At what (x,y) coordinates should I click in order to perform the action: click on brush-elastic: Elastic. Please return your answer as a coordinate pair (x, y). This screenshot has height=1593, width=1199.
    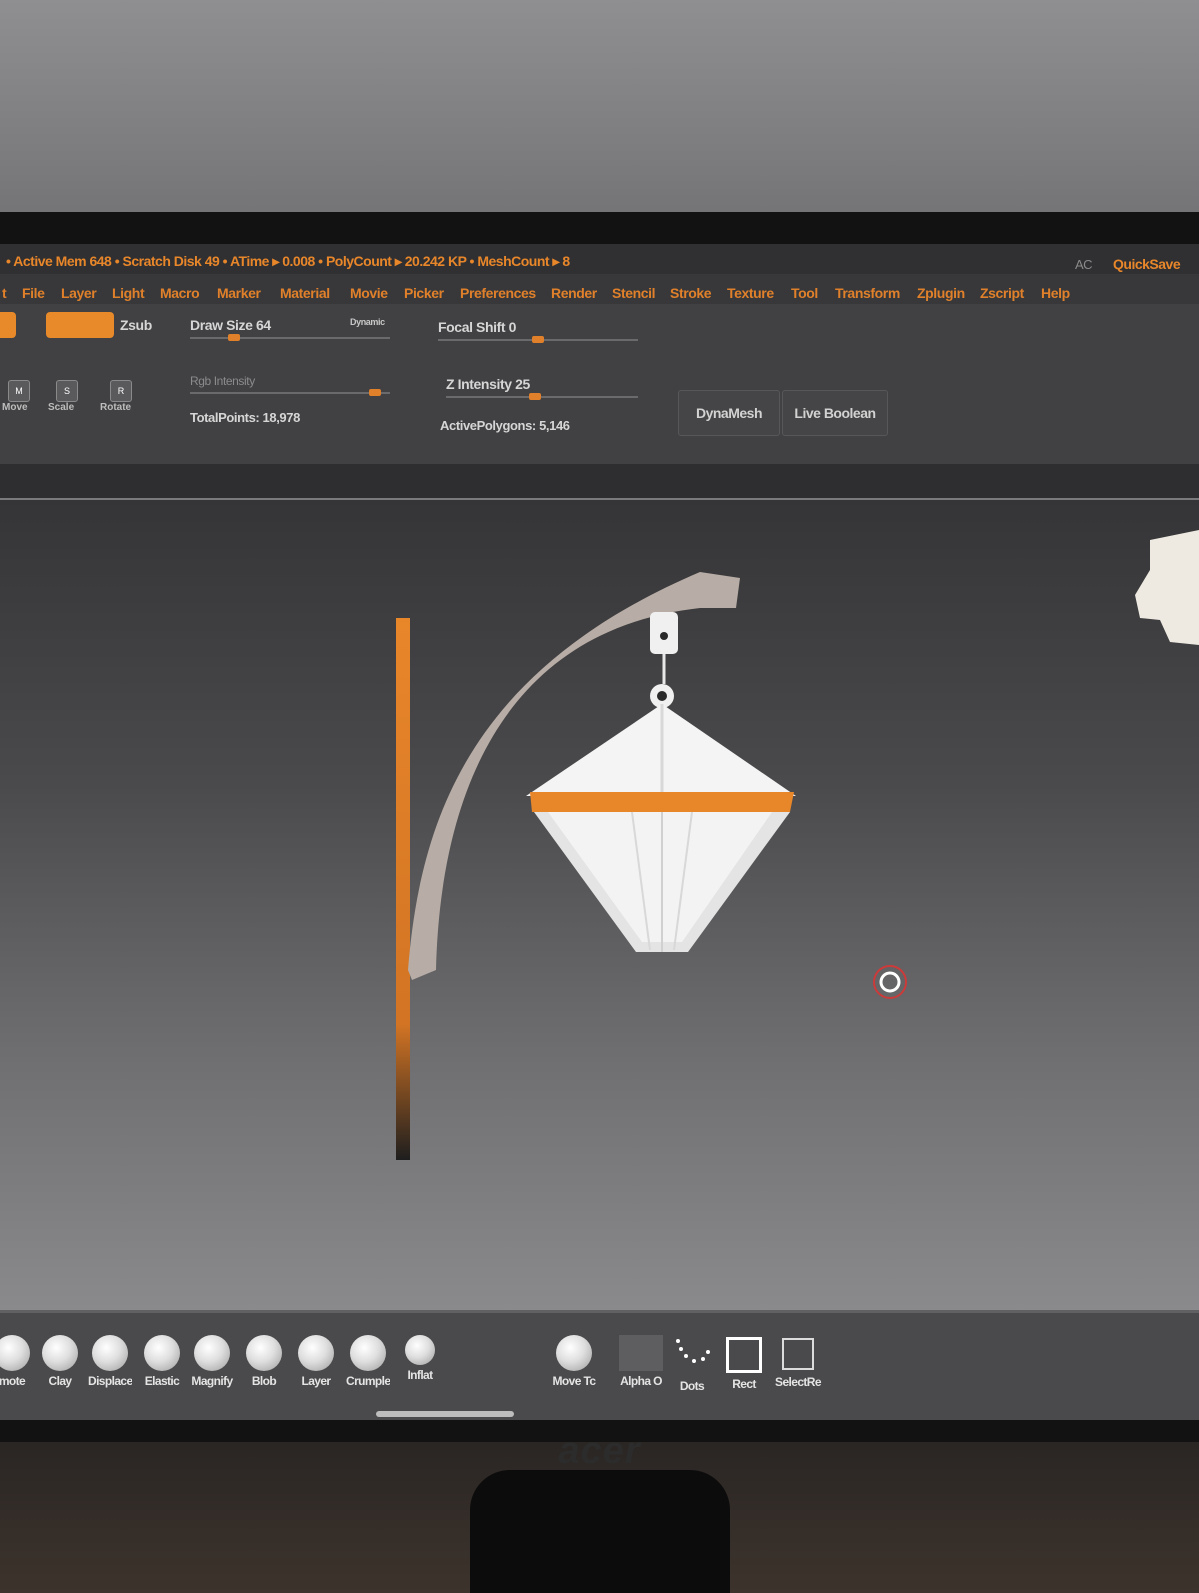
    Looking at the image, I should click on (162, 1361).